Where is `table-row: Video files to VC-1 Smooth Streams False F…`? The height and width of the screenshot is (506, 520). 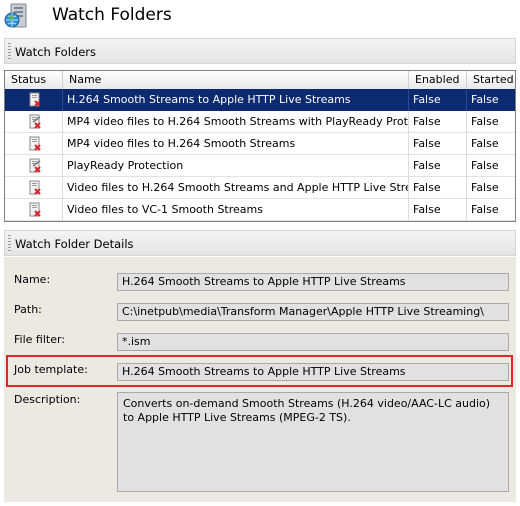 table-row: Video files to VC-1 Smooth Streams False F… is located at coordinates (260, 210).